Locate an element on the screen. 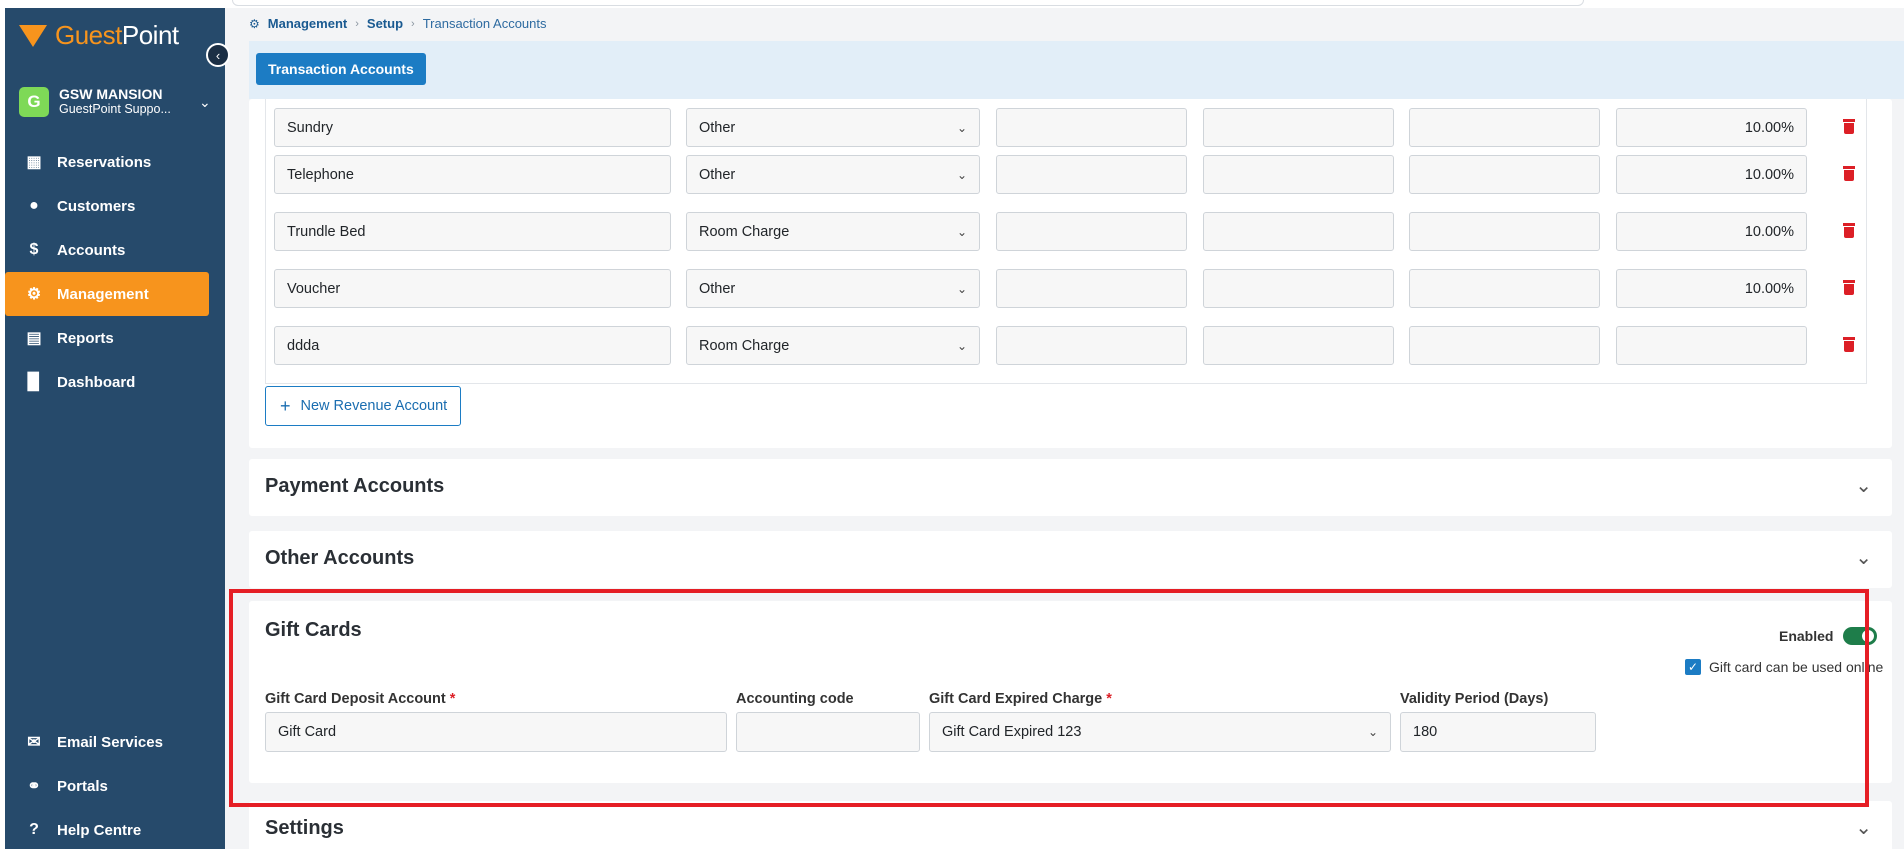 The height and width of the screenshot is (849, 1904). nav-customers: ● Customers is located at coordinates (115, 206).